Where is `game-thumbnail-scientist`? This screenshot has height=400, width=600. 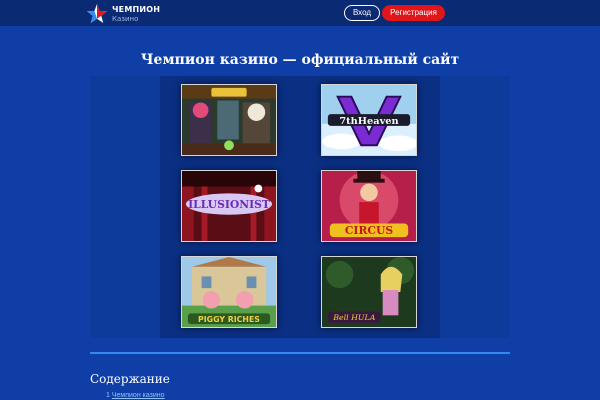
game-thumbnail-scientist is located at coordinates (229, 120).